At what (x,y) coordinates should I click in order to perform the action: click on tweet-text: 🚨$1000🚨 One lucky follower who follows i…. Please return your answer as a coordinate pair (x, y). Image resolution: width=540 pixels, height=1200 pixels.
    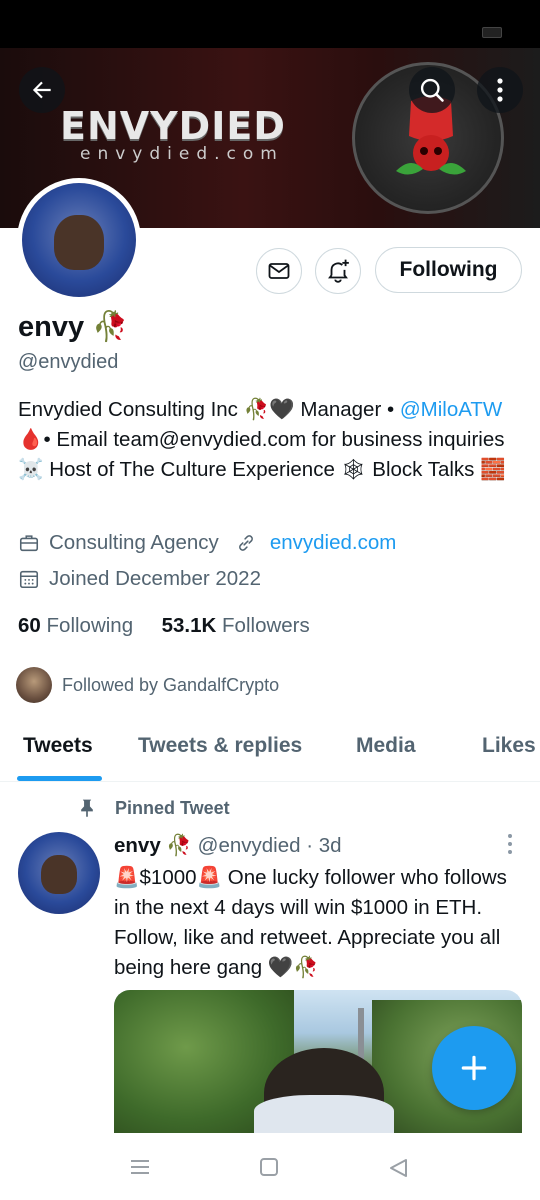
    Looking at the image, I should click on (310, 922).